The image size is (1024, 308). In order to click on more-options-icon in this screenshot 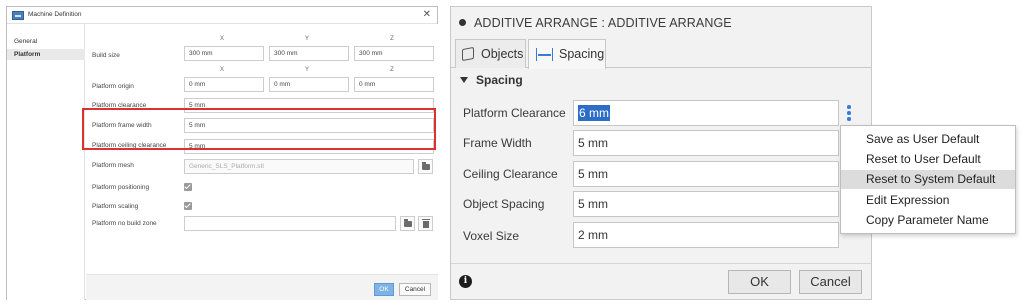, I will do `click(849, 114)`.